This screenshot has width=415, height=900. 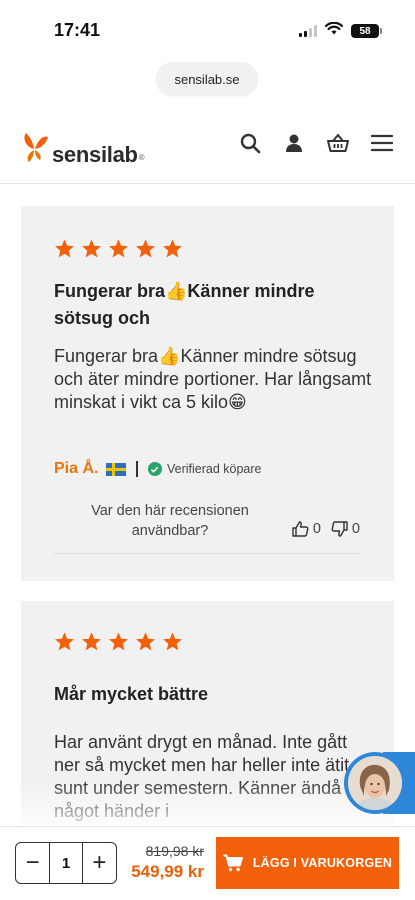 I want to click on site-logo: sensilab ®, so click(x=82, y=147).